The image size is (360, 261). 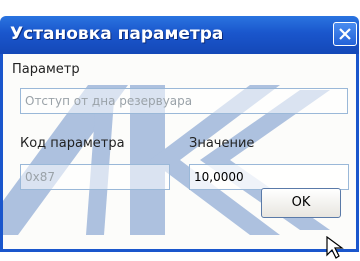 I want to click on value-input: 10,0000, so click(x=269, y=177).